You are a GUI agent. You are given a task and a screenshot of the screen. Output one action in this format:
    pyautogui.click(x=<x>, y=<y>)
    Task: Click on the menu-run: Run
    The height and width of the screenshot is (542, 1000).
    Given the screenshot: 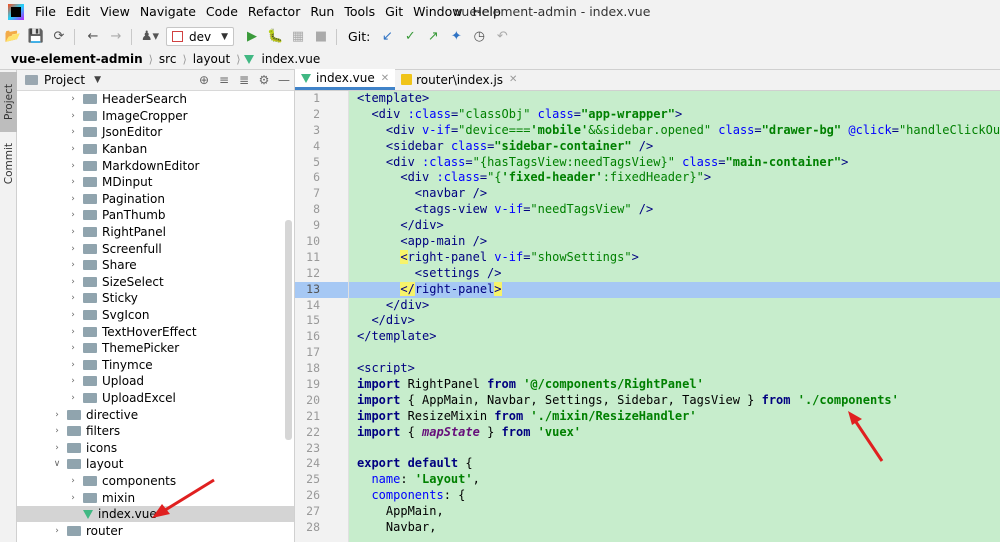 What is the action you would take?
    pyautogui.click(x=322, y=12)
    